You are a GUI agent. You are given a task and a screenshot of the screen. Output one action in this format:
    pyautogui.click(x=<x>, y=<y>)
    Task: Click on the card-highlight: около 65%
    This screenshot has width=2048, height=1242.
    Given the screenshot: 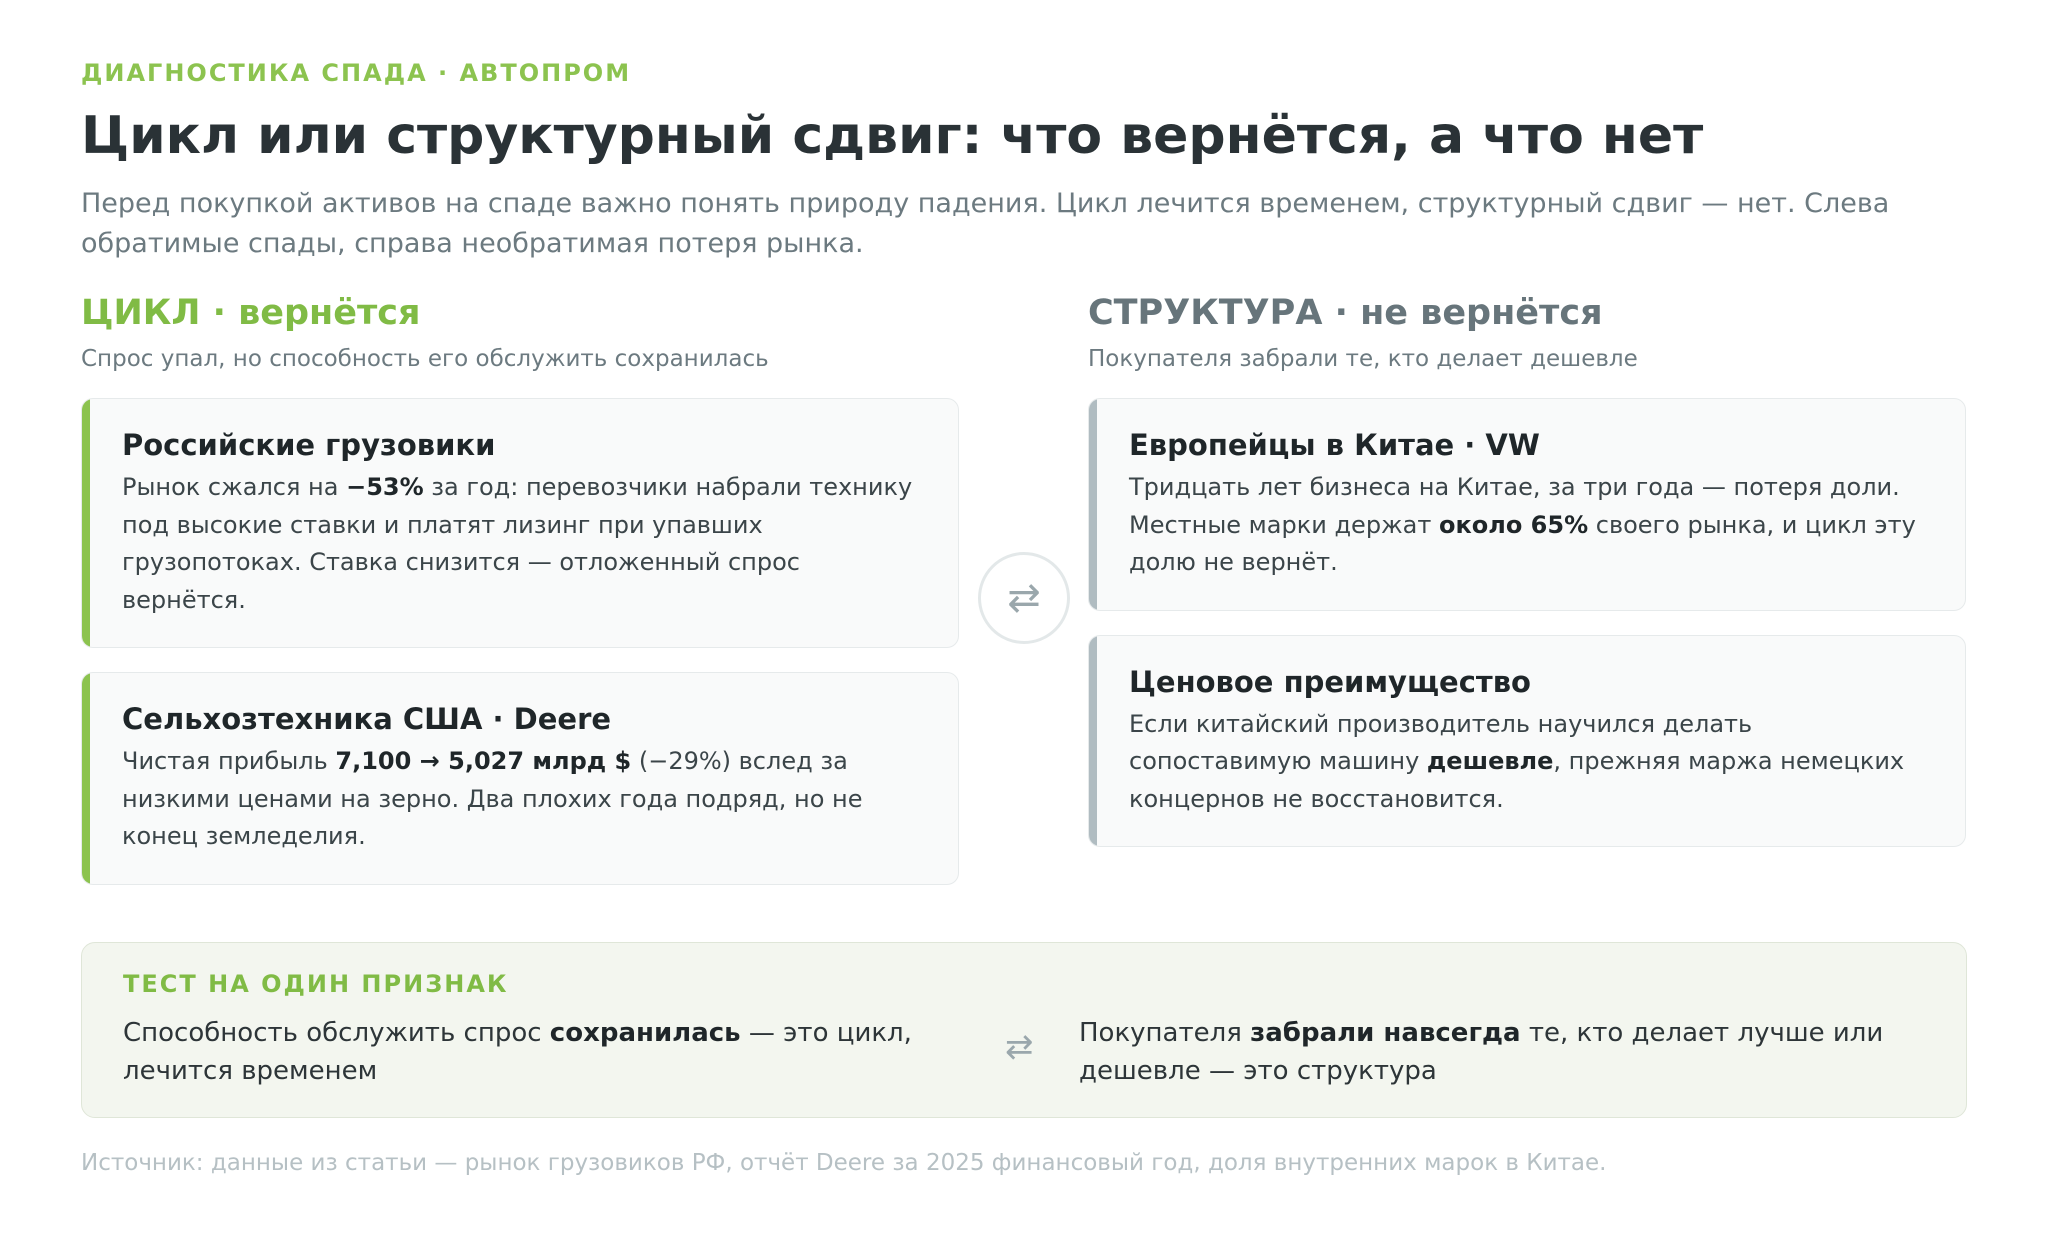 What is the action you would take?
    pyautogui.click(x=1513, y=524)
    